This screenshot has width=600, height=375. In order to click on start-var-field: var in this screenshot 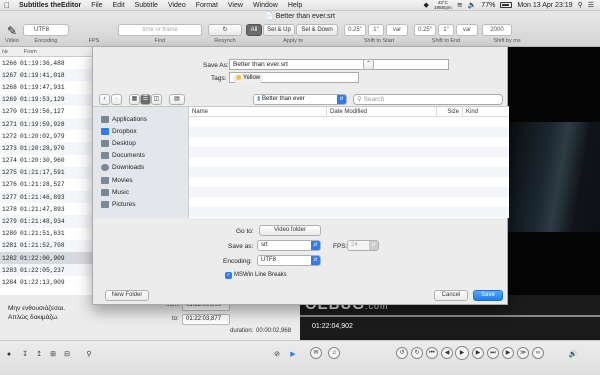, I will do `click(397, 30)`.